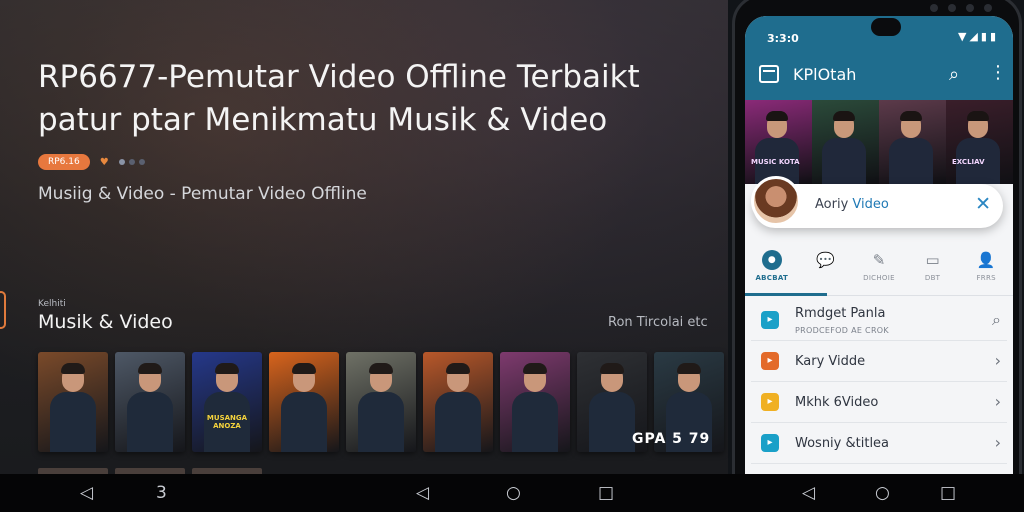  I want to click on list-item: ▸ Mkhk 6Video ›, so click(879, 402).